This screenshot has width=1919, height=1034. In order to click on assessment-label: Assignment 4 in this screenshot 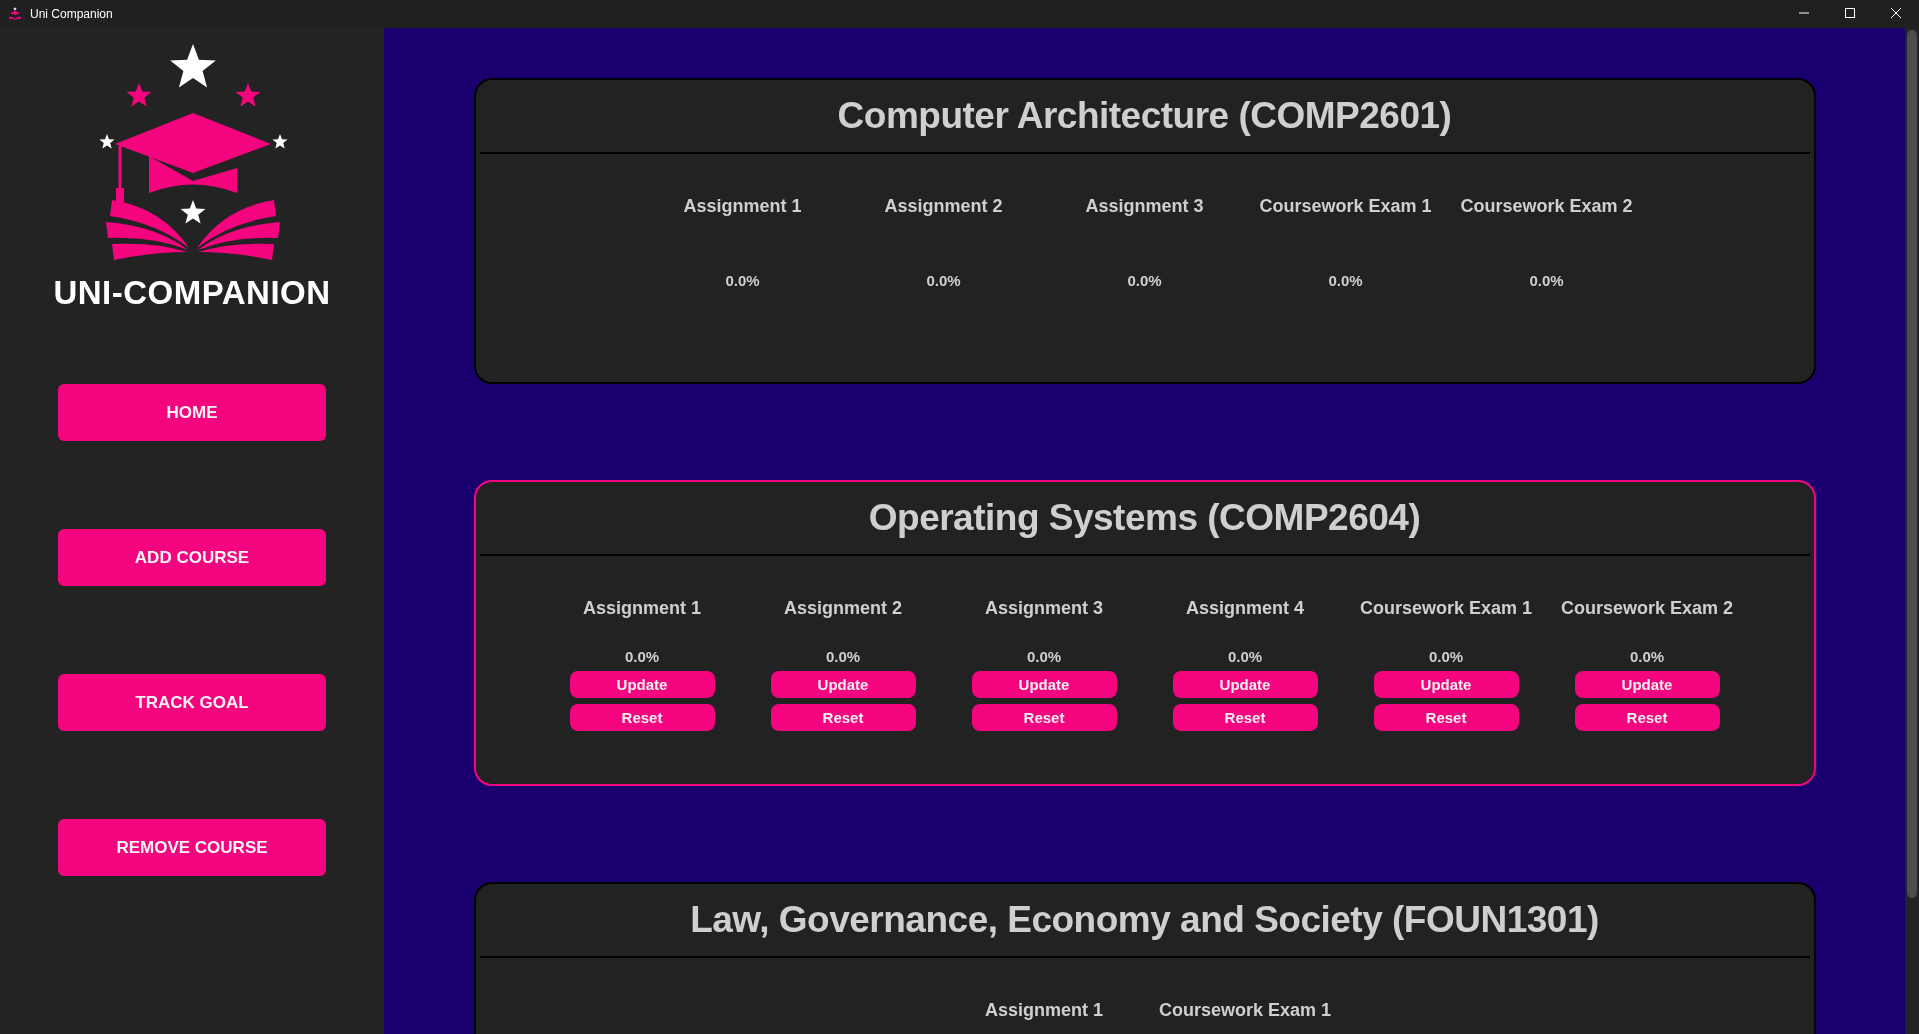, I will do `click(1245, 608)`.